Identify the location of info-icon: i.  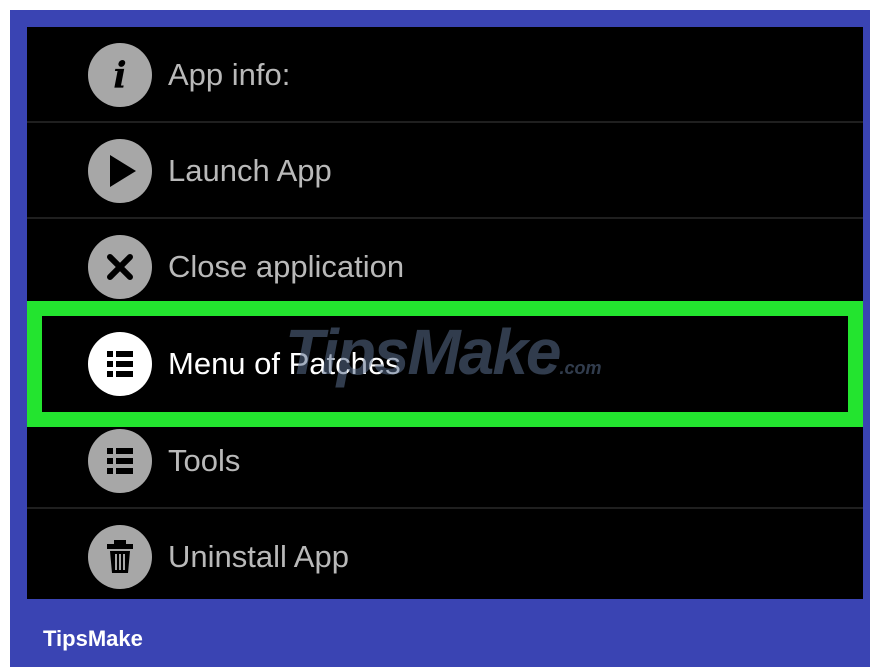
(120, 75).